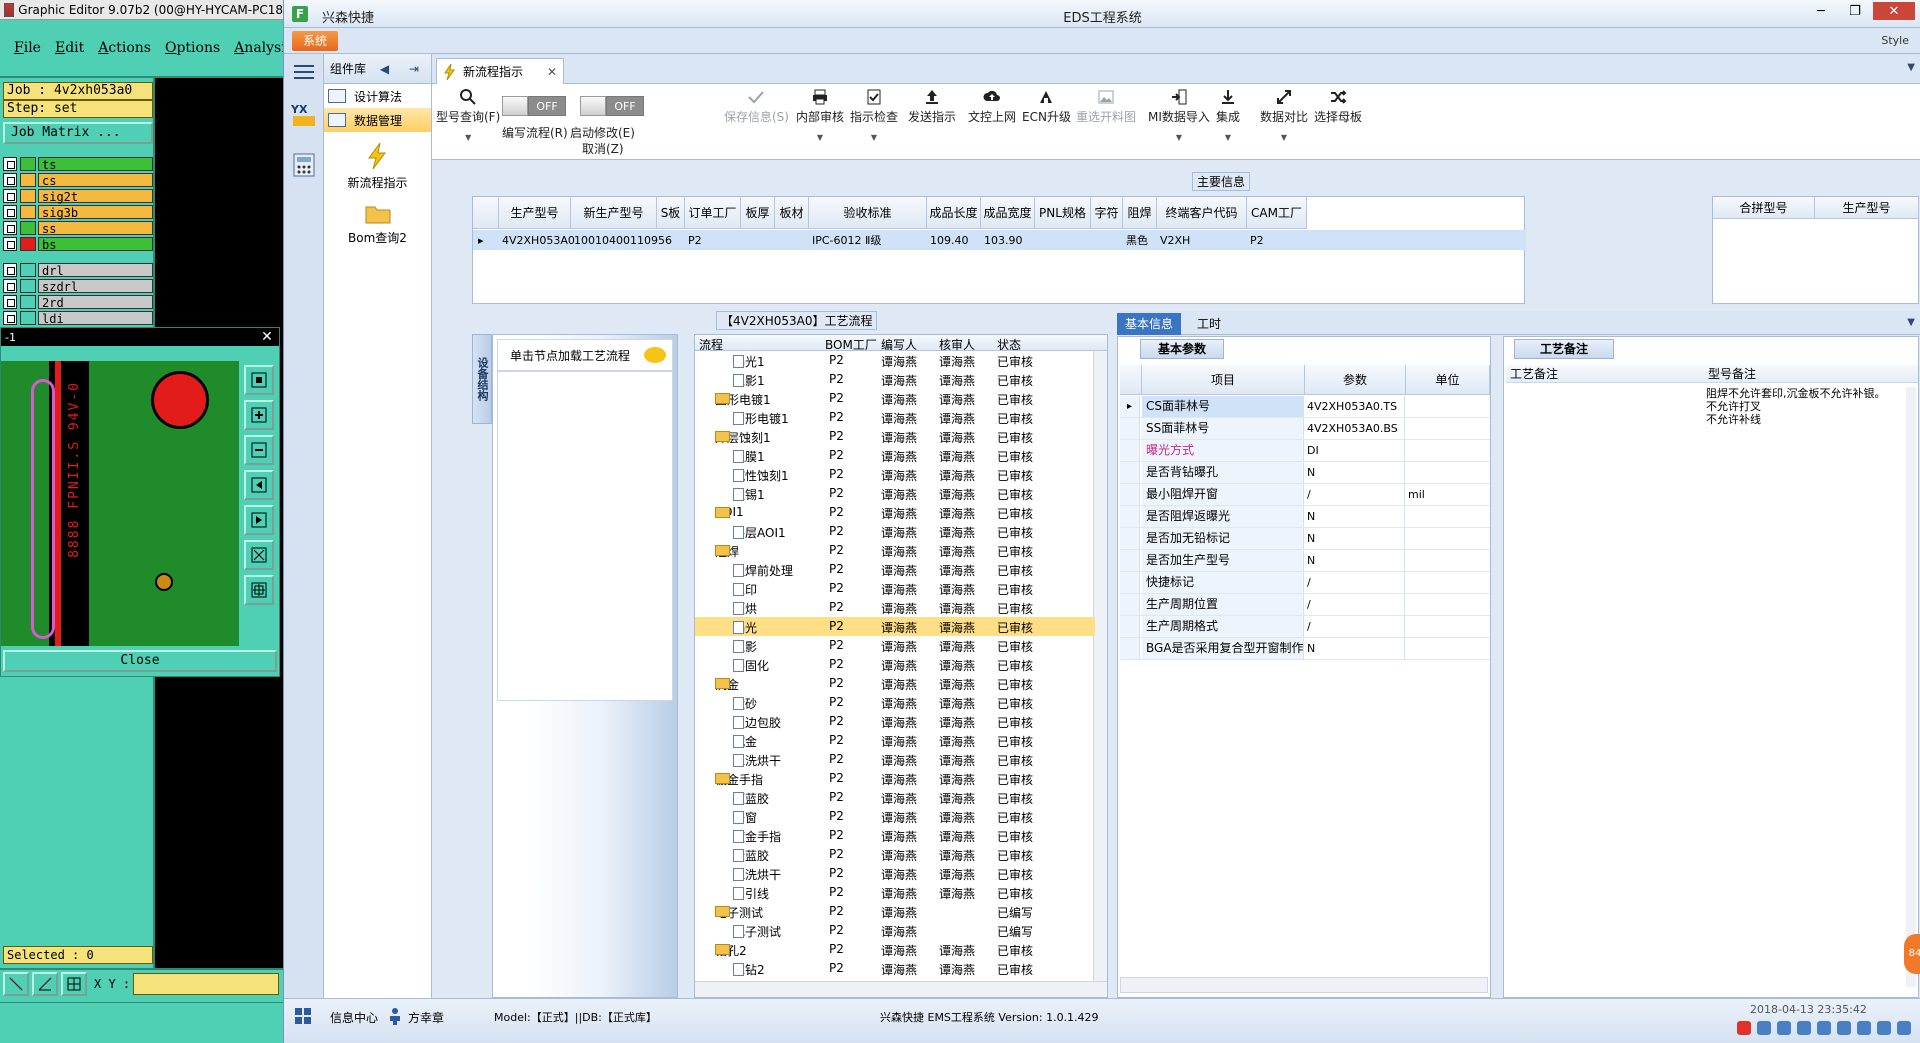  What do you see at coordinates (259, 380) in the screenshot?
I see `zoom-fit-icon` at bounding box center [259, 380].